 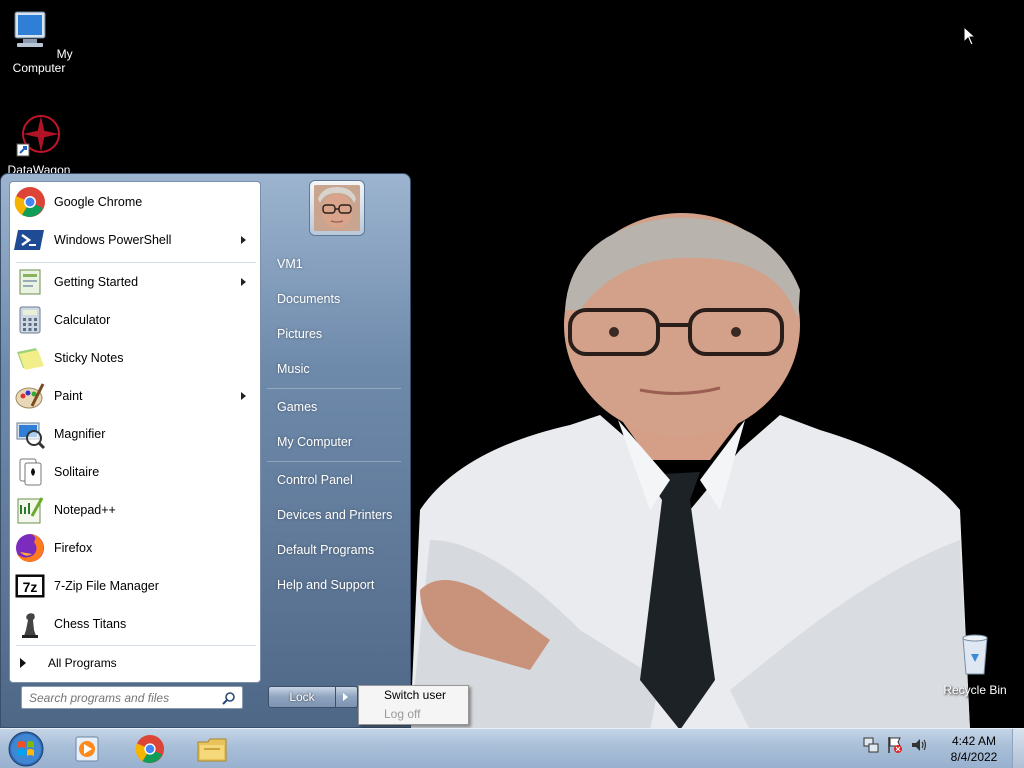 I want to click on taskbar-chrome, so click(x=150, y=749).